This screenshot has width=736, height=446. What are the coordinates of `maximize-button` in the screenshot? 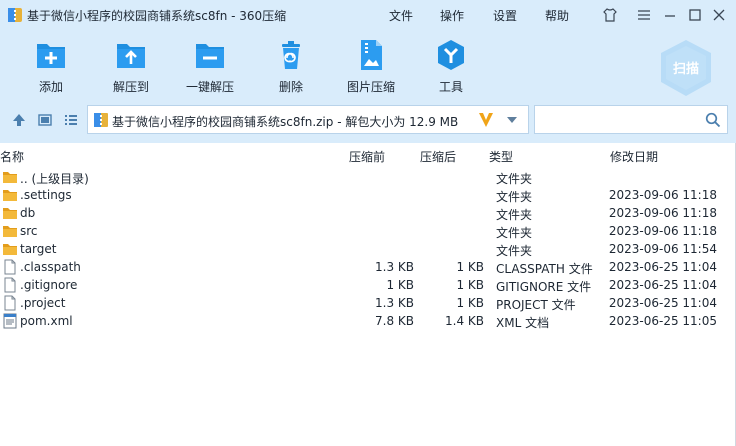 It's located at (695, 15).